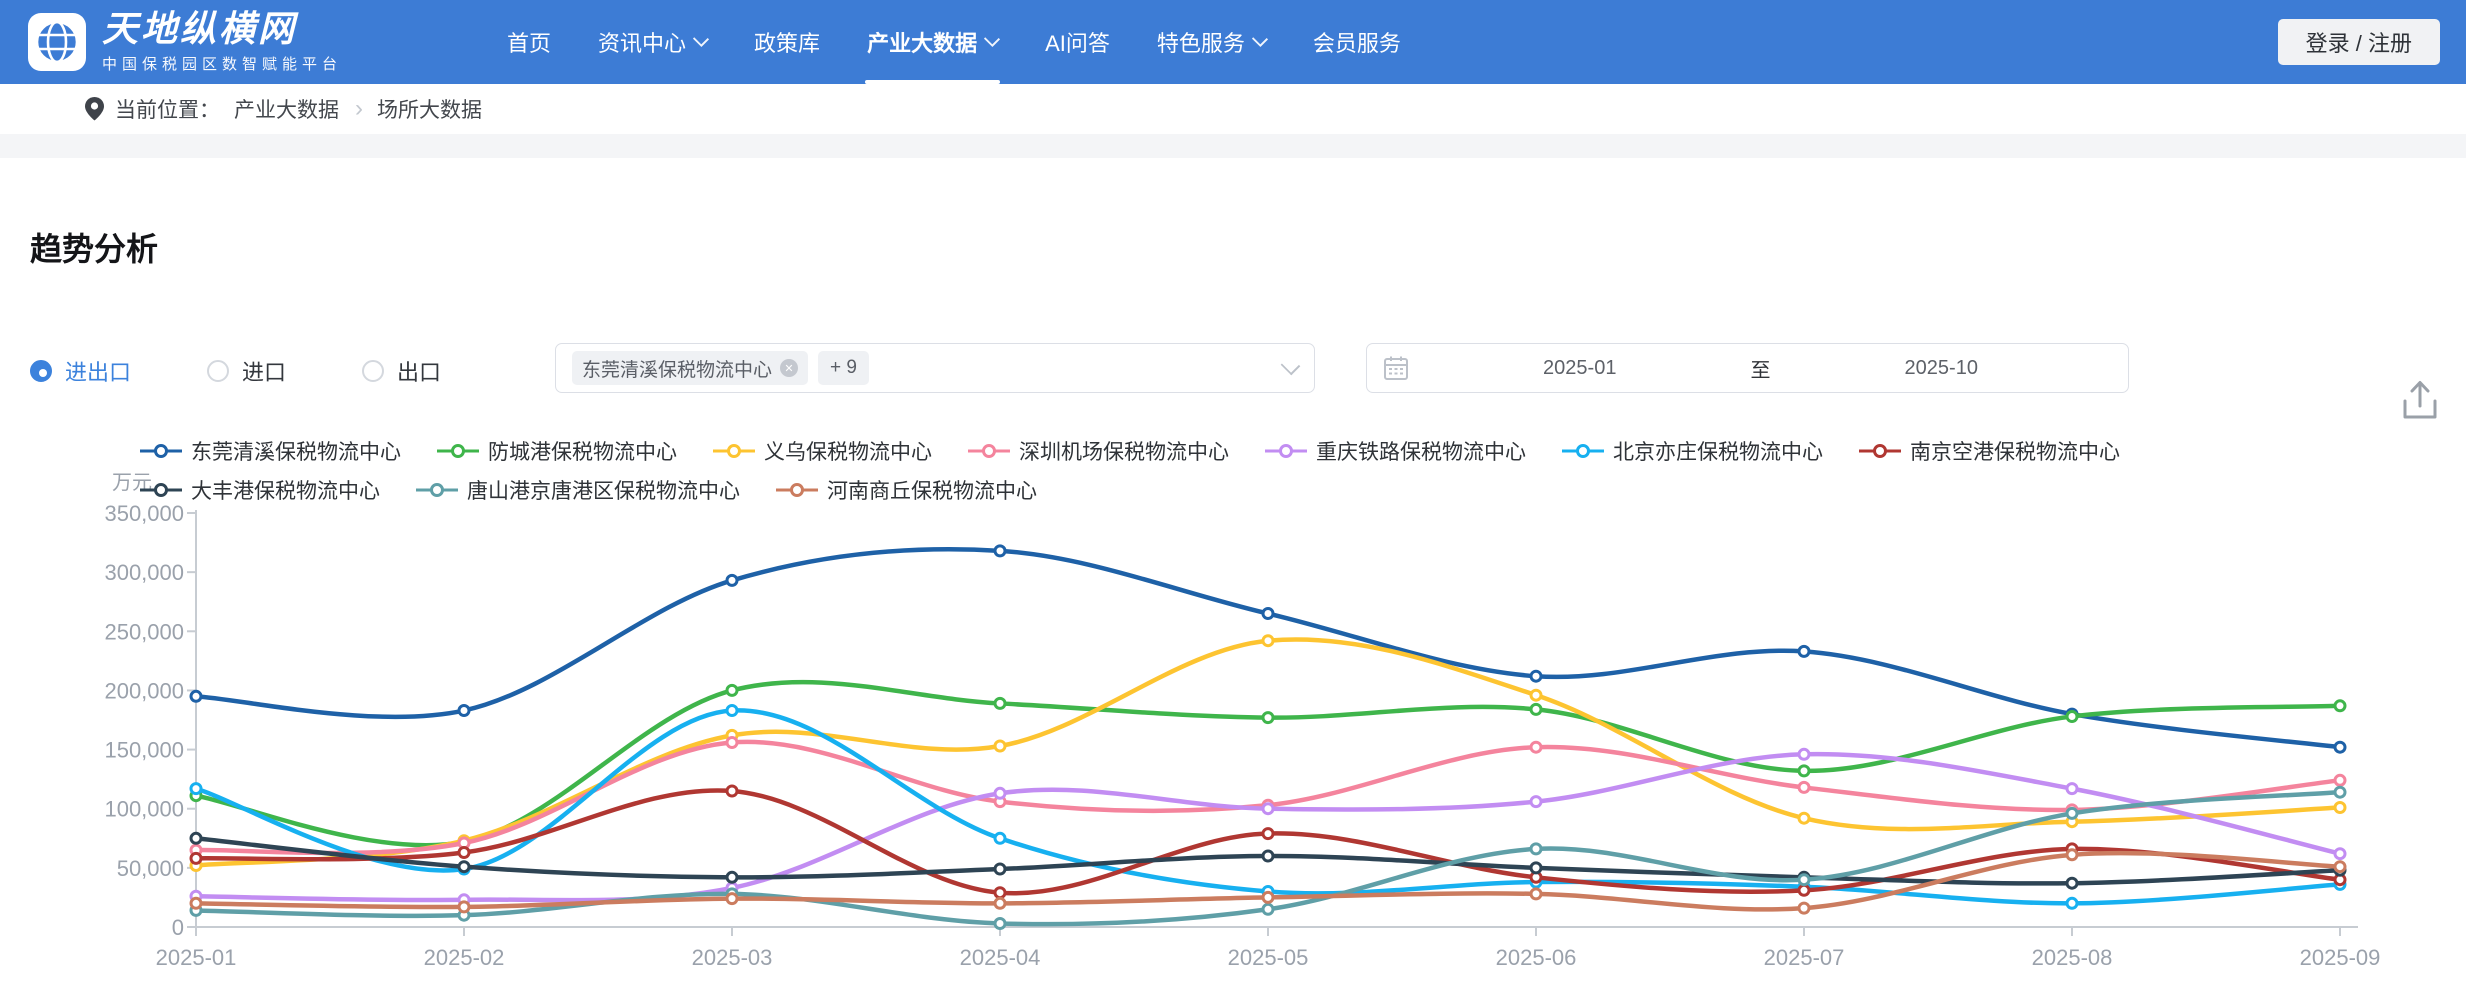 The image size is (2466, 999). I want to click on legend-item: 义乌保税物流中心, so click(821, 451).